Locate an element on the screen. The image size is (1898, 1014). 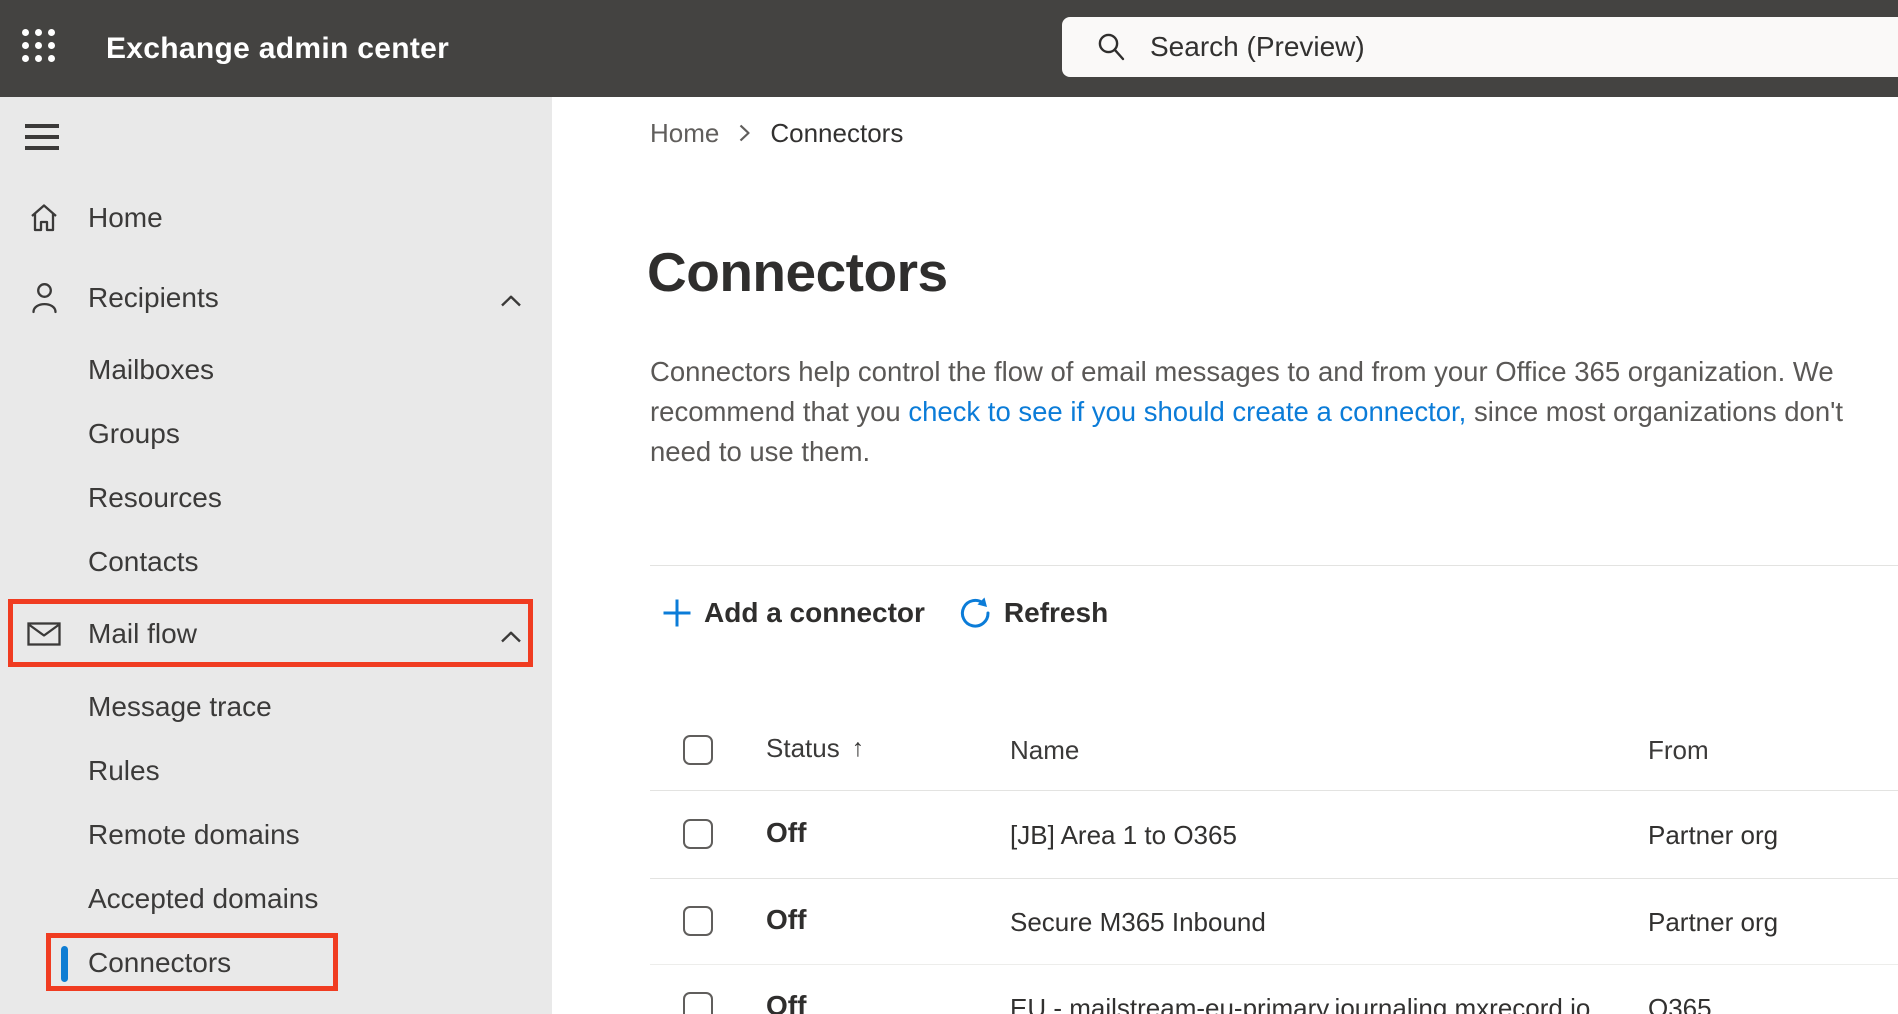
sidebar-item-message-trace: Message trace is located at coordinates (276, 707).